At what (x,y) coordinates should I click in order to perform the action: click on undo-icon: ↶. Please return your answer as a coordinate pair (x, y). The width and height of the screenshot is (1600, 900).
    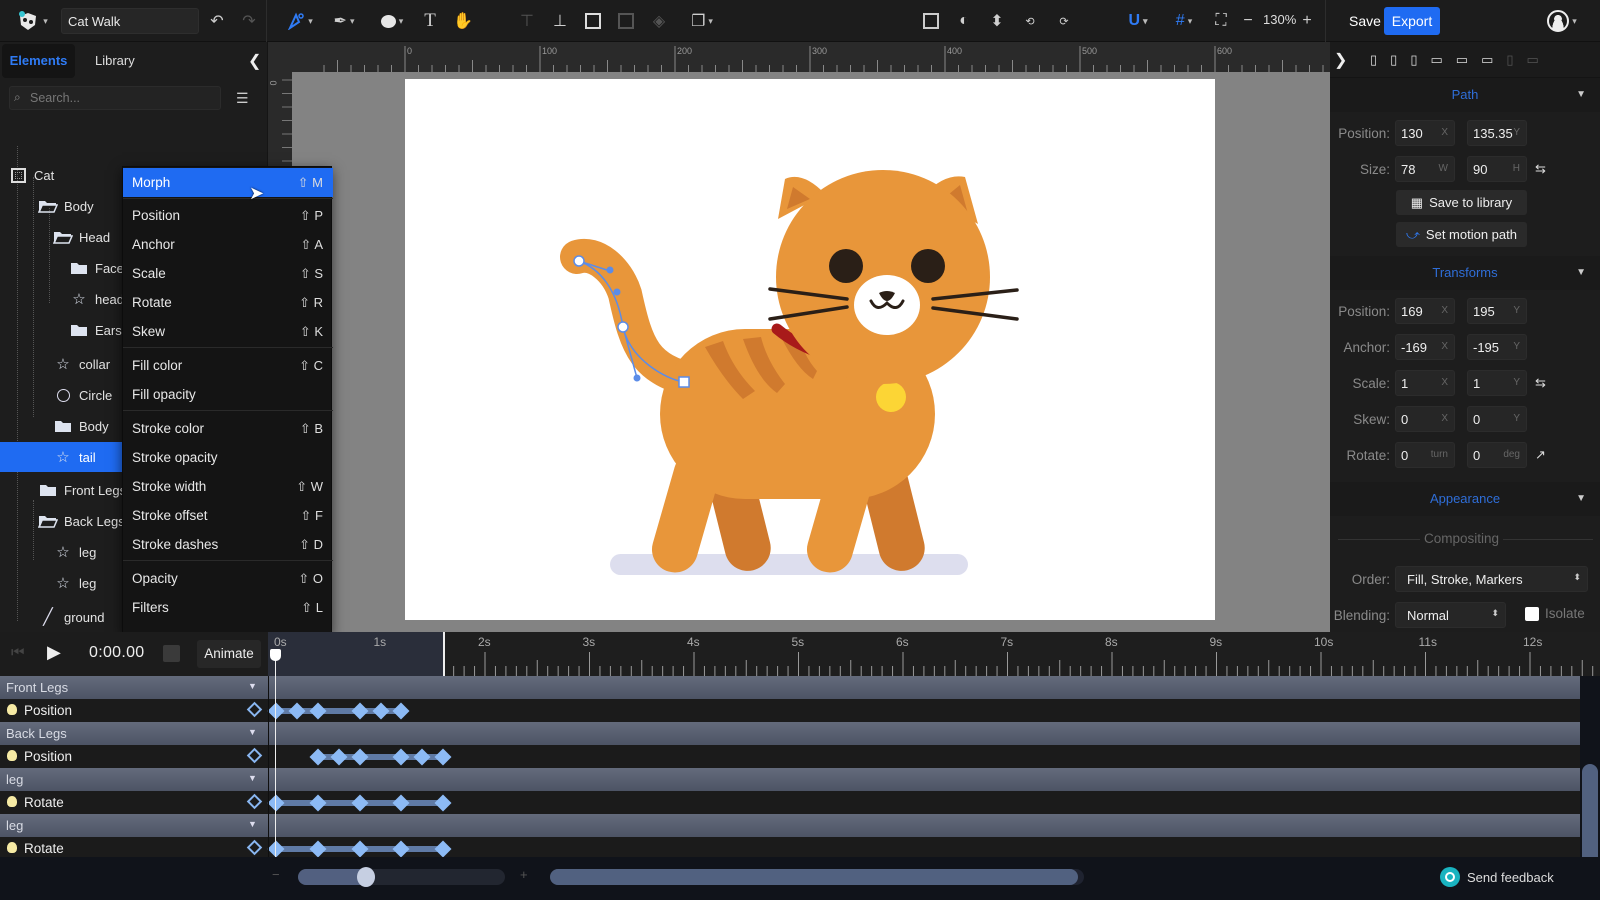
    Looking at the image, I should click on (217, 21).